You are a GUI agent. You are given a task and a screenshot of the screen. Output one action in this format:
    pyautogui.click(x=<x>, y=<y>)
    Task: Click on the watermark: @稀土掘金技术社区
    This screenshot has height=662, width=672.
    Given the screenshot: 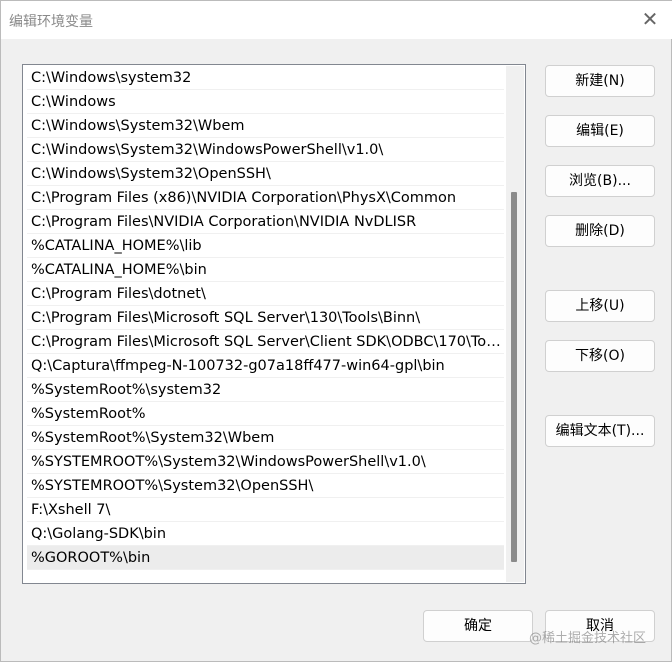 What is the action you would take?
    pyautogui.click(x=588, y=638)
    